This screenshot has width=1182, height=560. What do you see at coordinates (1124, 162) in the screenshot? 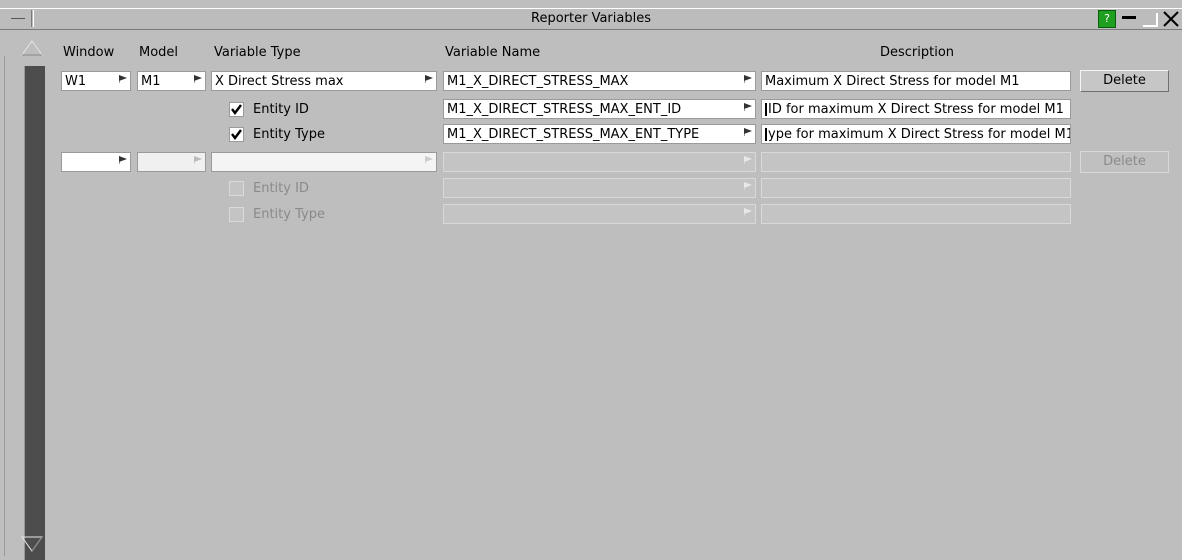
I see `delete-button-disabled: Delete` at bounding box center [1124, 162].